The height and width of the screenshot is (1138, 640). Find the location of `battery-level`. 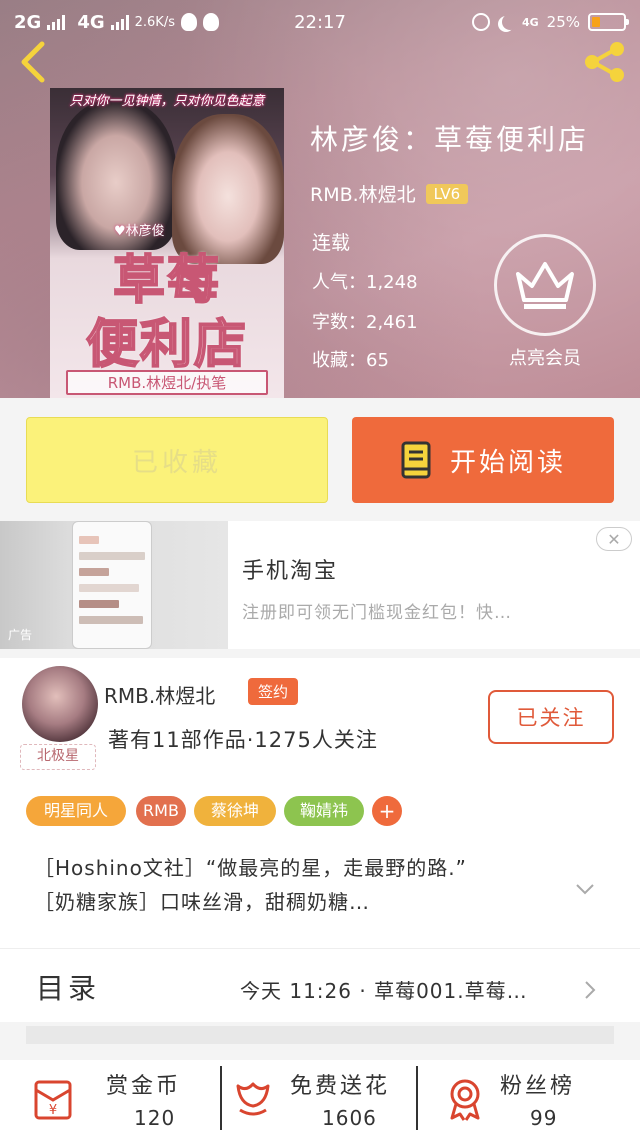

battery-level is located at coordinates (596, 22).